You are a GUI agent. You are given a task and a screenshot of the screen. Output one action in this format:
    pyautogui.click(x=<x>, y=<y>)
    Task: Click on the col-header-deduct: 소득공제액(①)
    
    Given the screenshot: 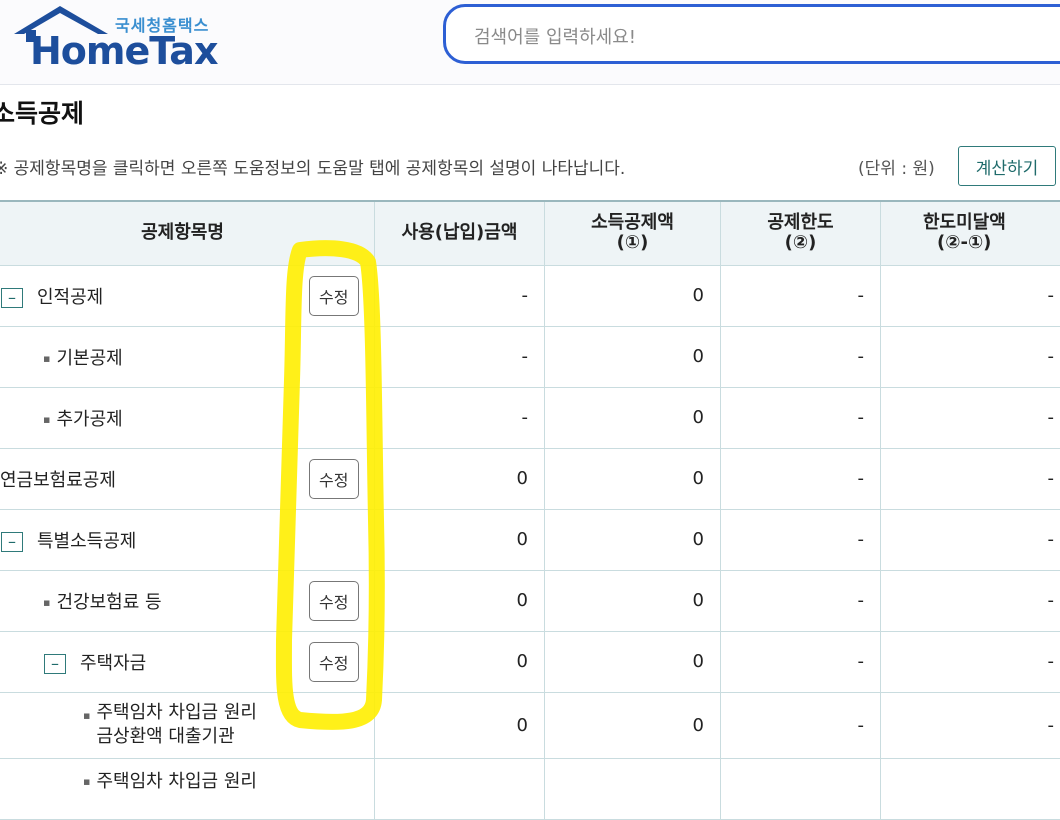 What is the action you would take?
    pyautogui.click(x=633, y=233)
    